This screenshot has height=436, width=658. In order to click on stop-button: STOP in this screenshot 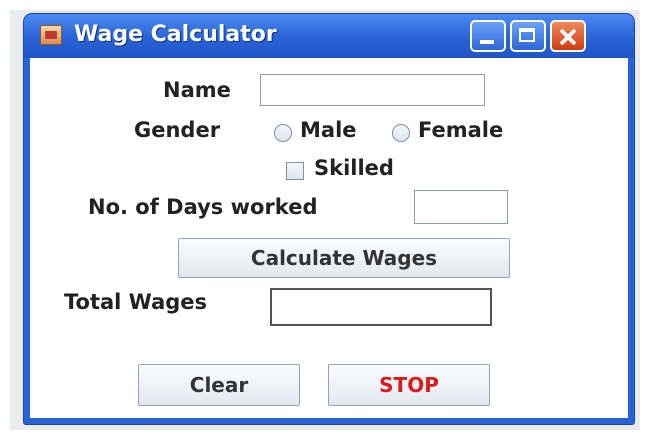, I will do `click(409, 385)`.